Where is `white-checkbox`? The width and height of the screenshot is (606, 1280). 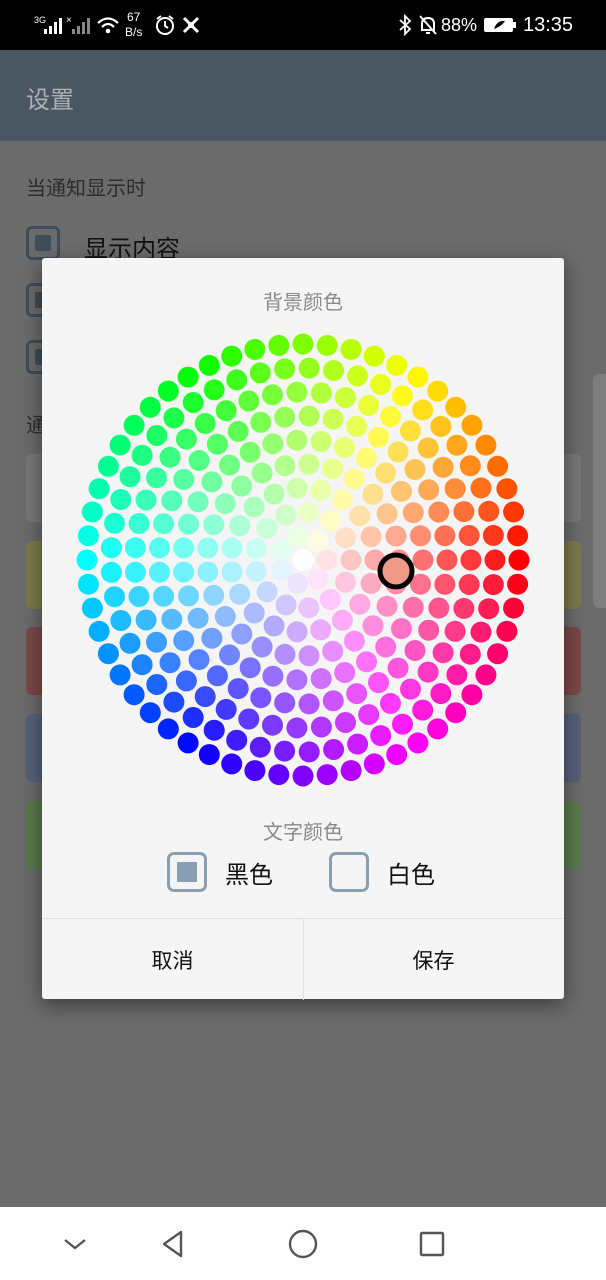 white-checkbox is located at coordinates (349, 872).